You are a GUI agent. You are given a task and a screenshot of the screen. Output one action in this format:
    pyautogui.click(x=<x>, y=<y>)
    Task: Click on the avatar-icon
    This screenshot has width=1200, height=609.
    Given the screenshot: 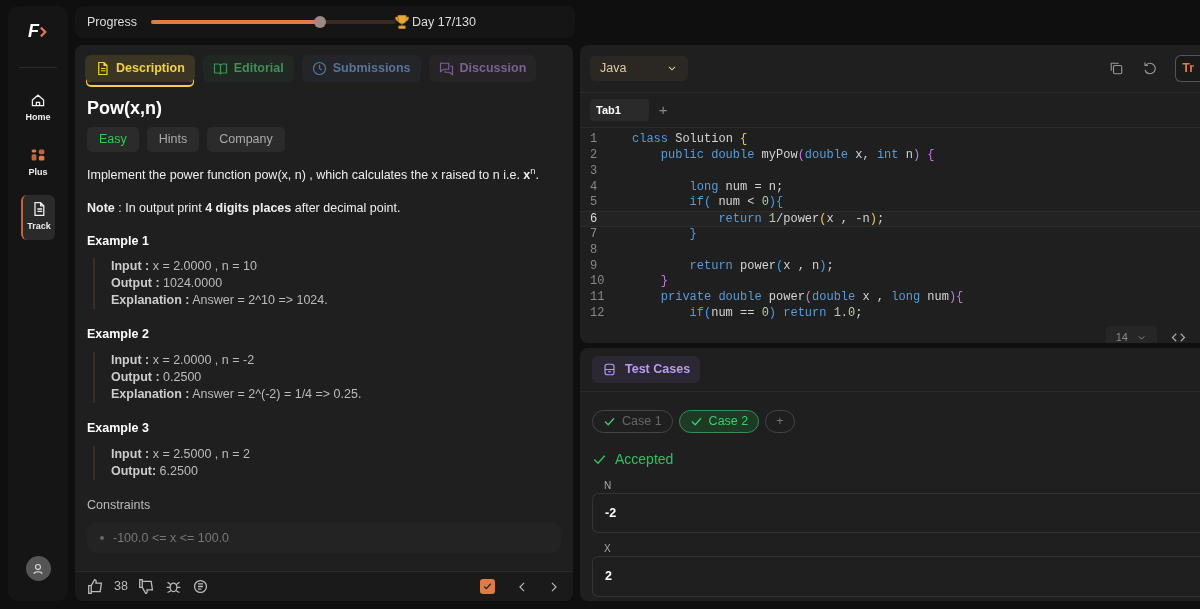 What is the action you would take?
    pyautogui.click(x=38, y=568)
    